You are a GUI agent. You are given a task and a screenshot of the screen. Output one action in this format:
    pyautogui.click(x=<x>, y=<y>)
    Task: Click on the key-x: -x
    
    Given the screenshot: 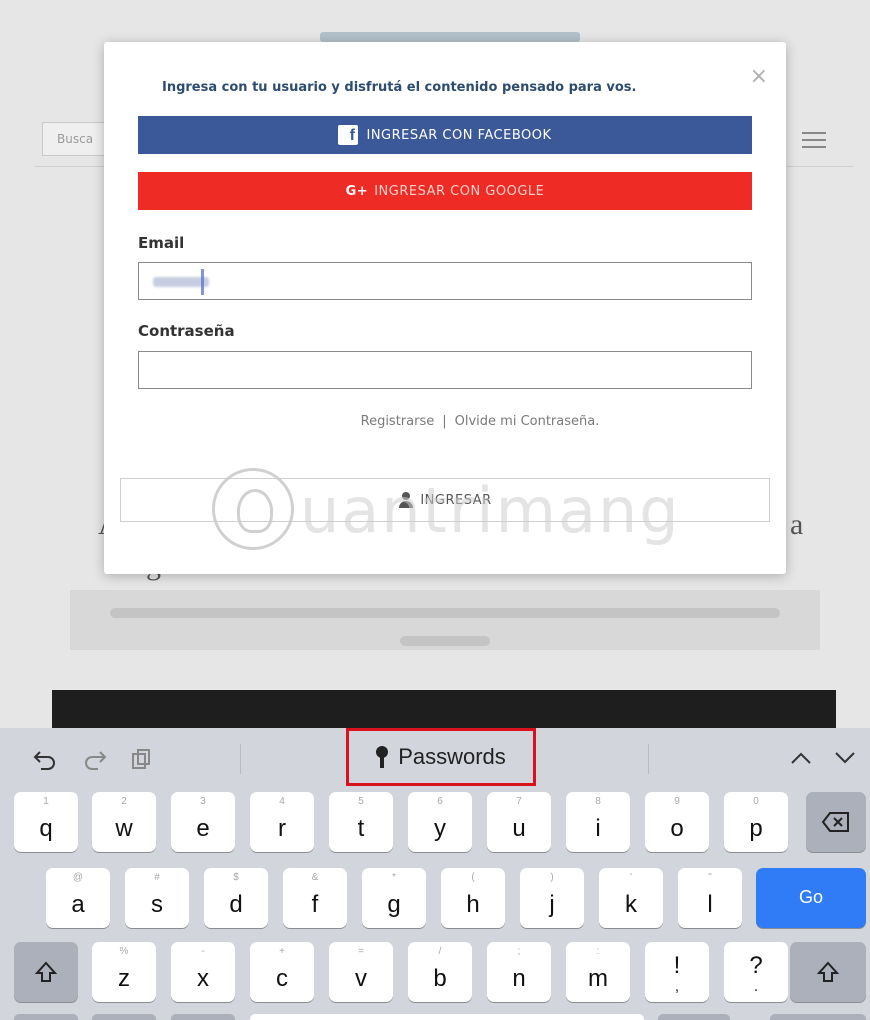 What is the action you would take?
    pyautogui.click(x=203, y=972)
    